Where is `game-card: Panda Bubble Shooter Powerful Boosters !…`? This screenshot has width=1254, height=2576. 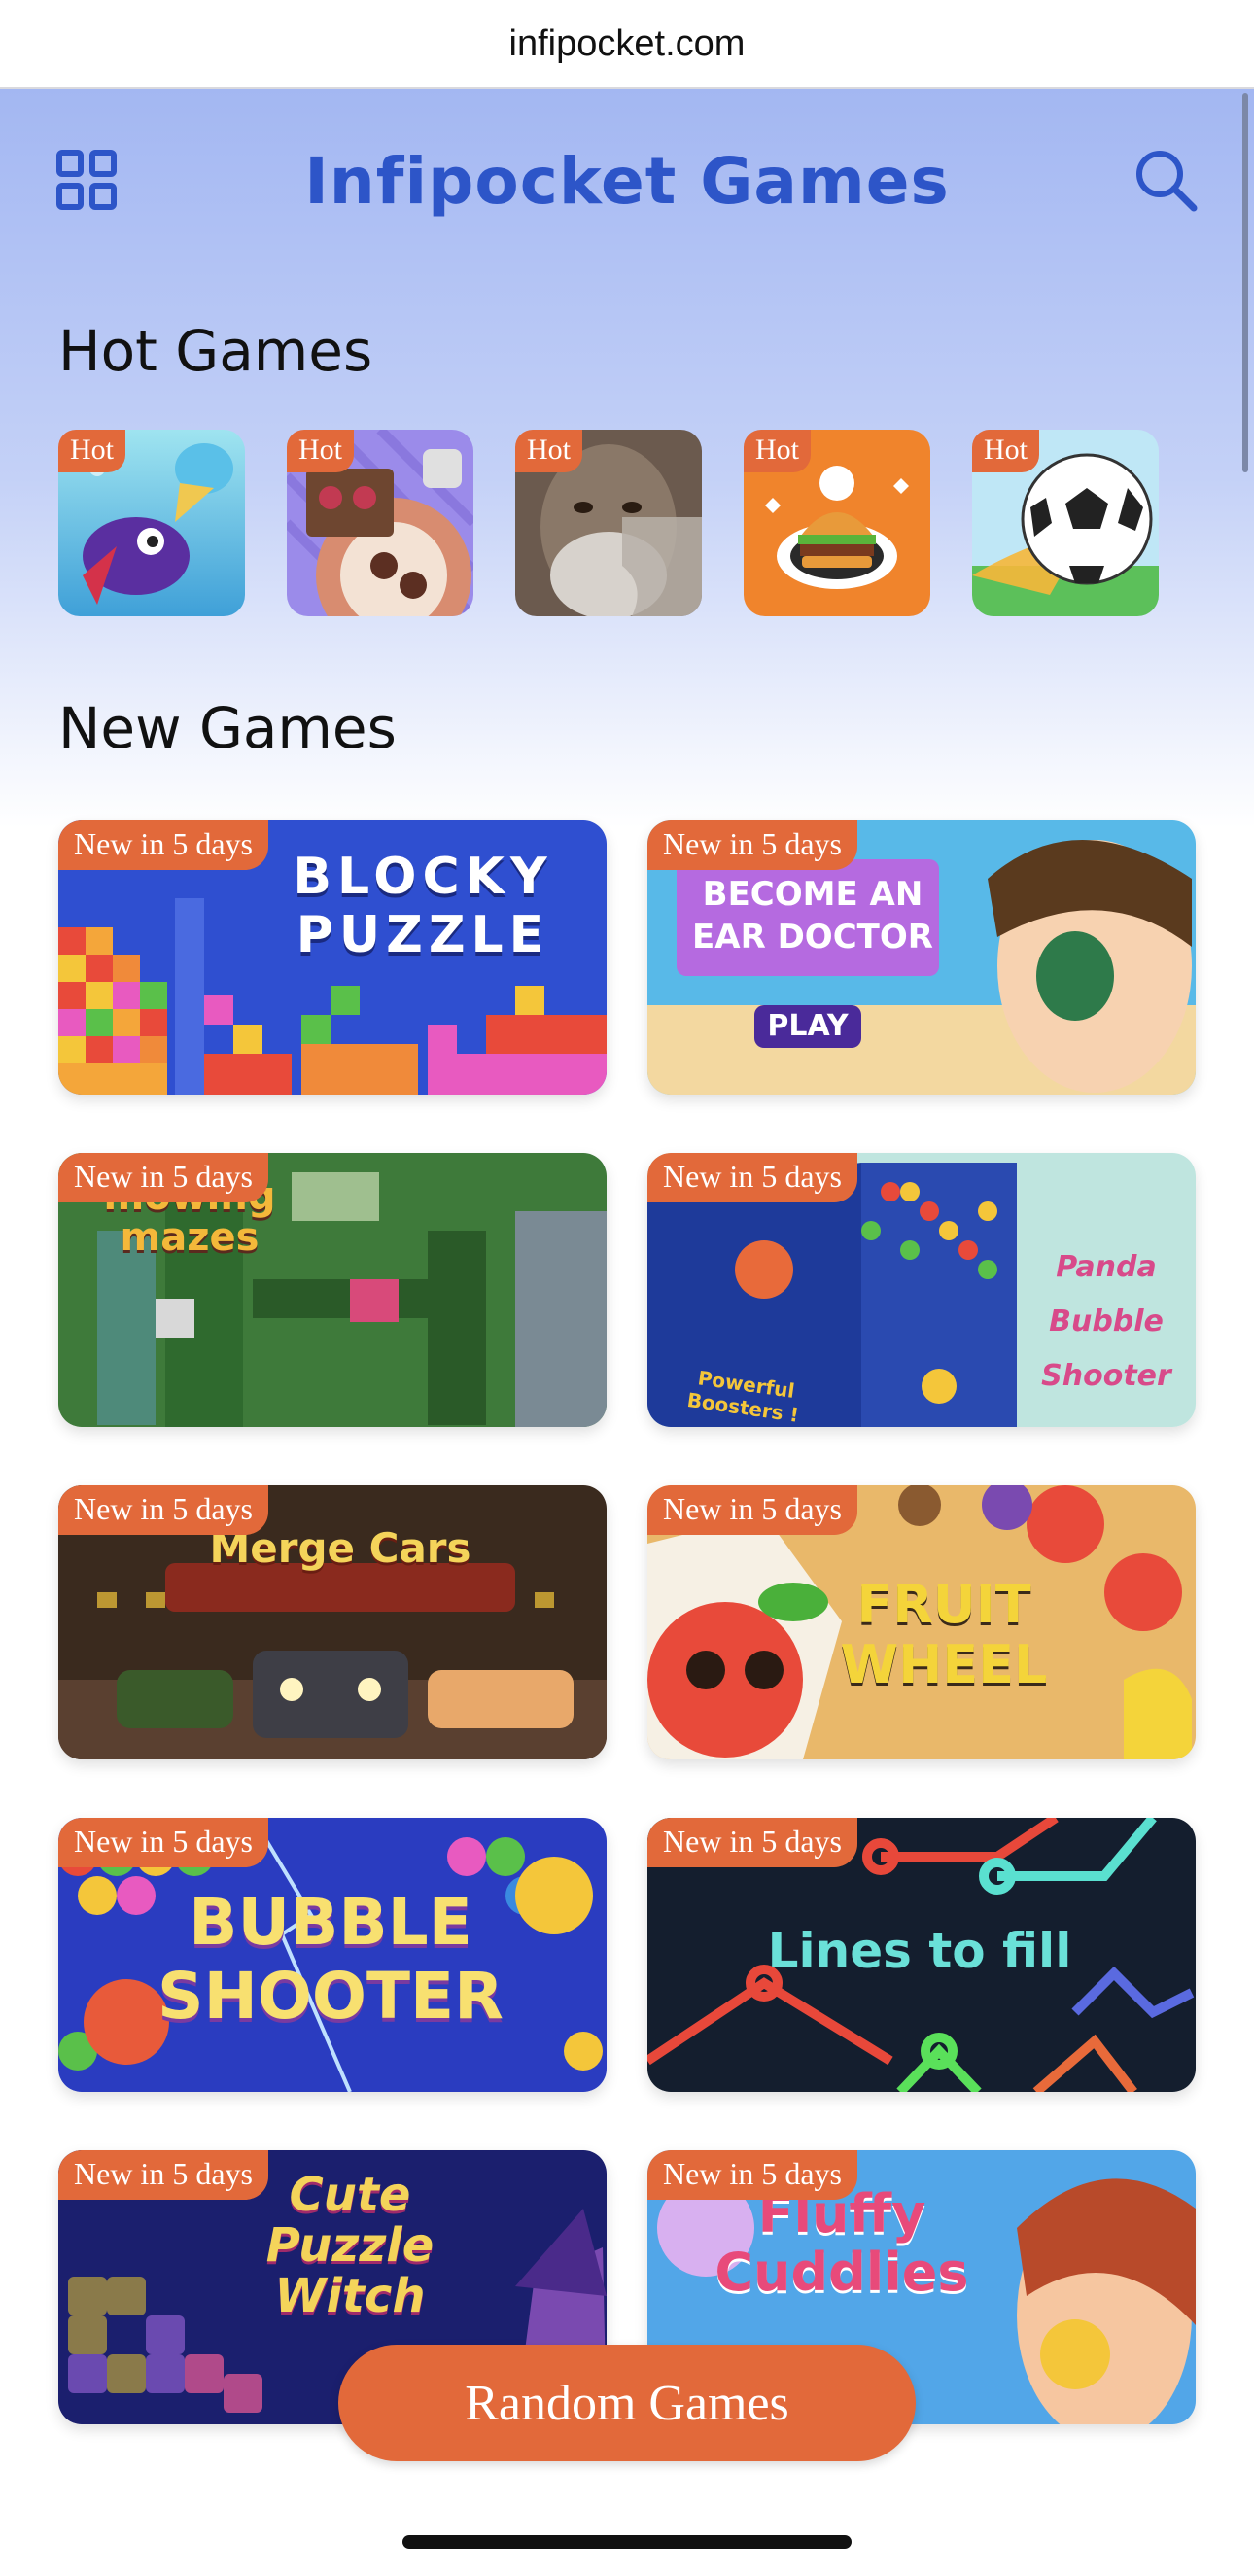 game-card: Panda Bubble Shooter Powerful Boosters !… is located at coordinates (921, 1290).